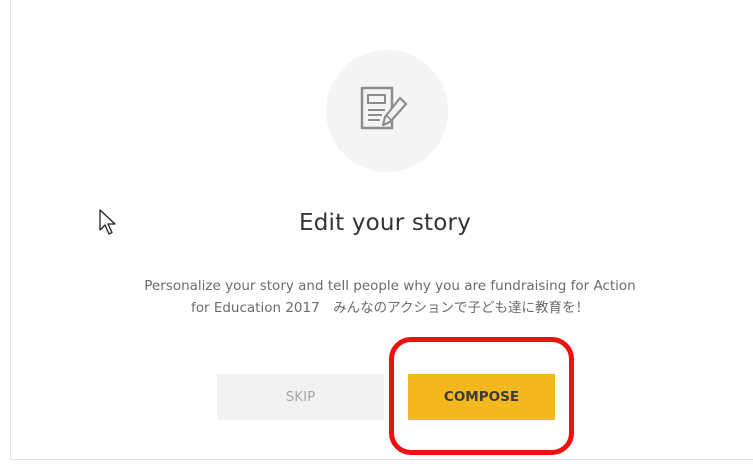 This screenshot has width=753, height=466. What do you see at coordinates (385, 223) in the screenshot?
I see `dialog-title: Edit your story` at bounding box center [385, 223].